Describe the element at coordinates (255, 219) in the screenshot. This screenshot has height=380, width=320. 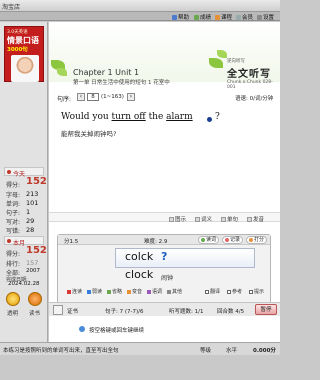
I see `tab-pronounce: 发音` at that location.